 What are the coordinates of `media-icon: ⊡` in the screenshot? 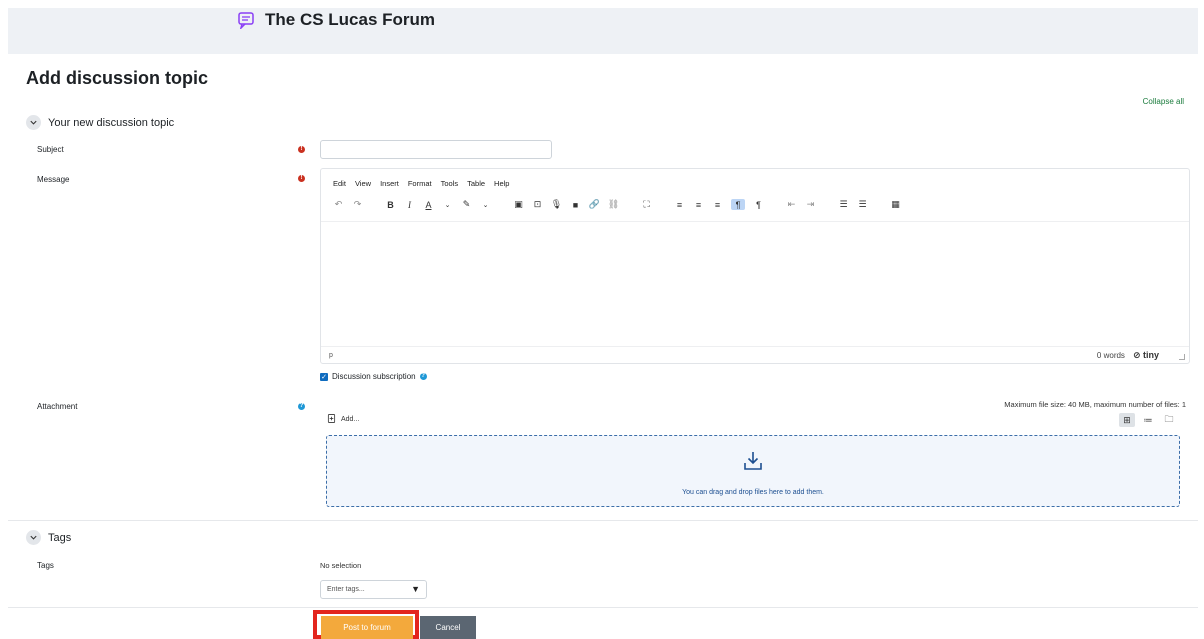 It's located at (537, 204).